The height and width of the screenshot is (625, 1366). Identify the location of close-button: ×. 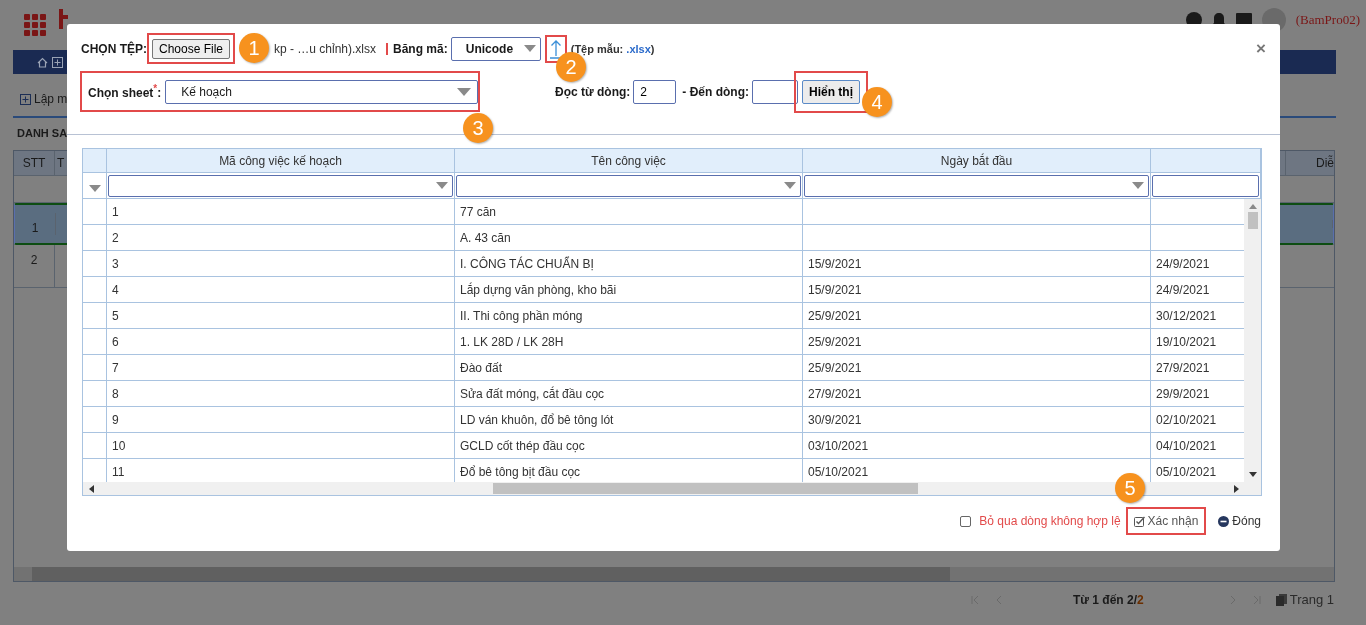
(1261, 48).